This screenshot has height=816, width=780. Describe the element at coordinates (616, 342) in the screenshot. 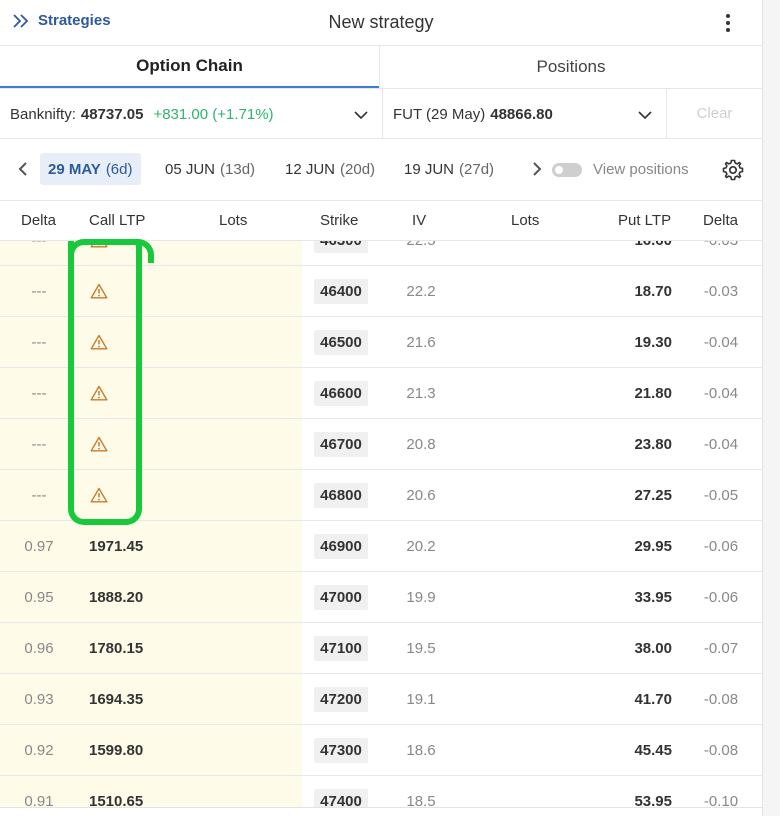

I see `put-ltp: 19.30` at that location.